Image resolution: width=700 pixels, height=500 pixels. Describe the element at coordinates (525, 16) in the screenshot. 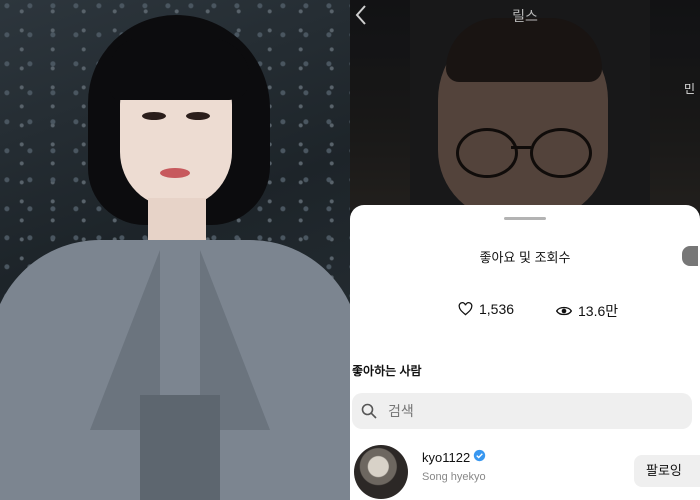

I see `page-title: 릴스` at that location.